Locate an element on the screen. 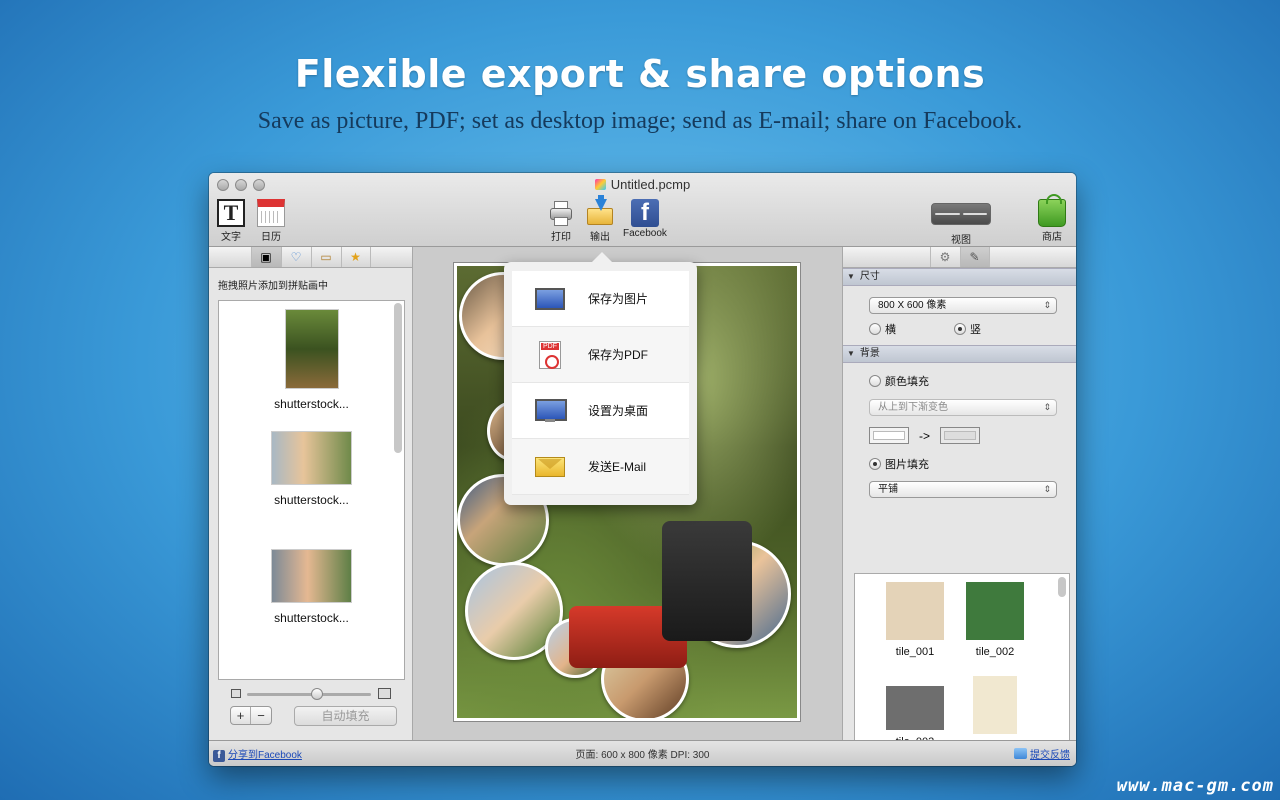 Image resolution: width=1280 pixels, height=800 pixels. calendar-icon is located at coordinates (271, 213).